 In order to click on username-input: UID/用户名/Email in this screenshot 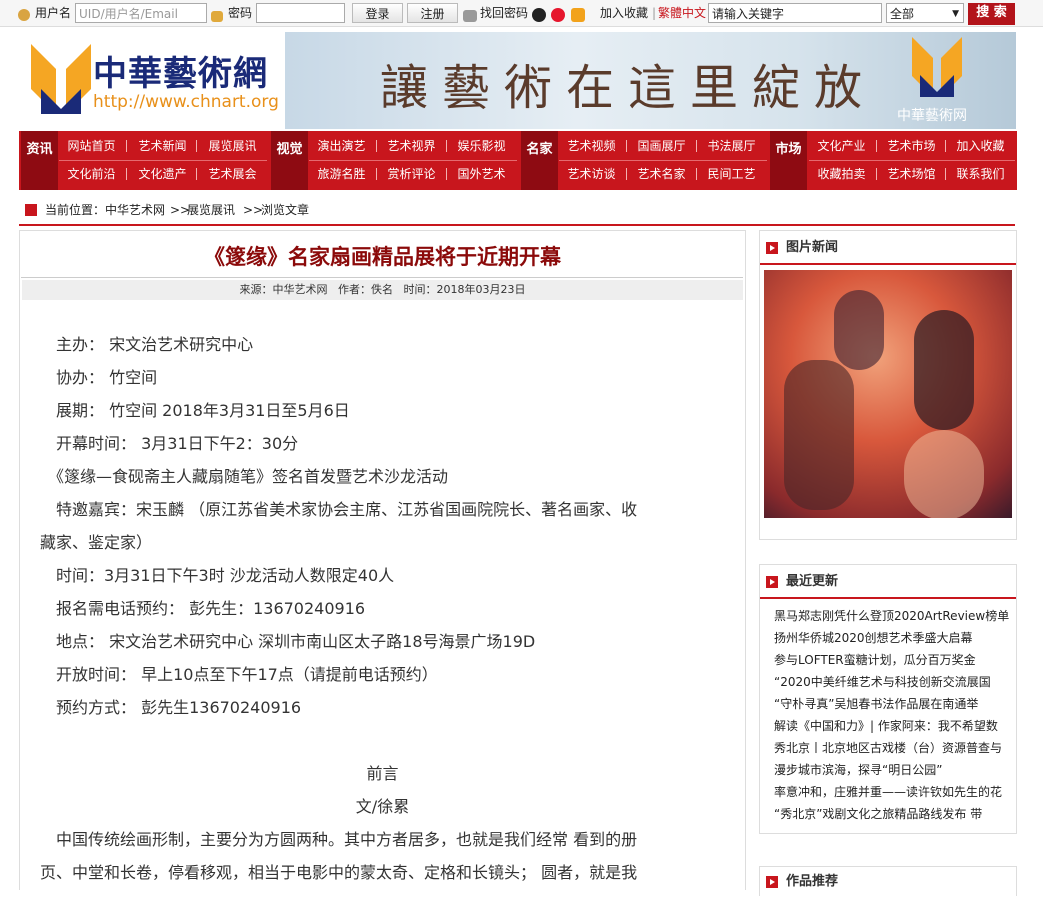, I will do `click(141, 13)`.